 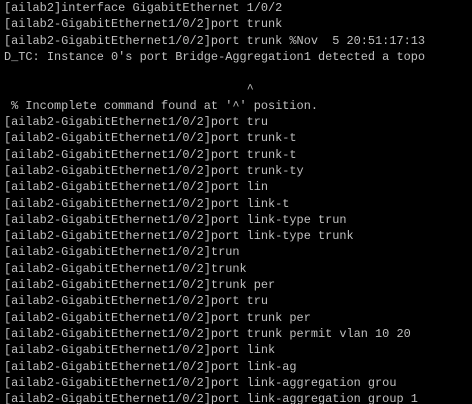 I want to click on terminal-line: [ailab2-GigabitEthernet1/0/2]port link-t, so click(x=147, y=203).